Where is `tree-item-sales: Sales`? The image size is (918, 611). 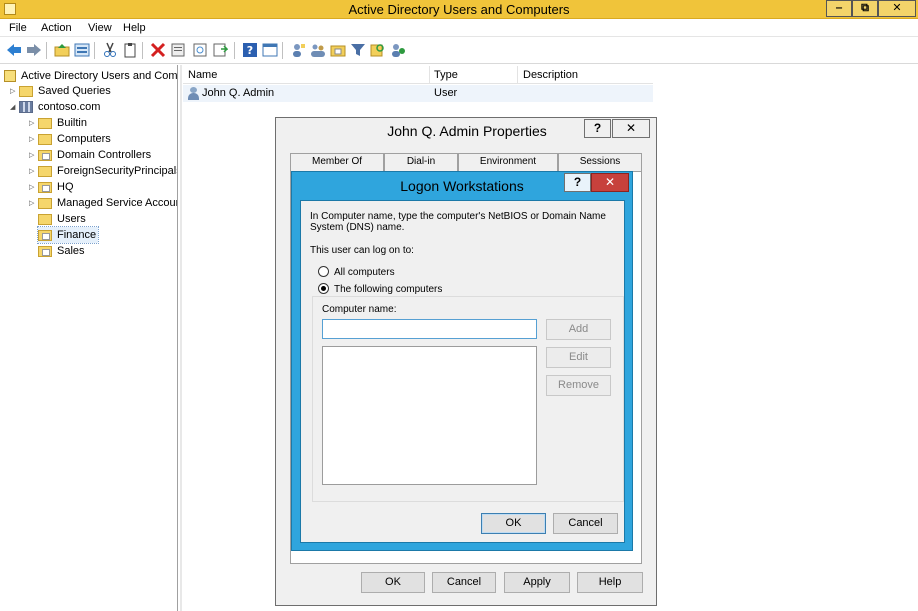
tree-item-sales: Sales is located at coordinates (61, 251).